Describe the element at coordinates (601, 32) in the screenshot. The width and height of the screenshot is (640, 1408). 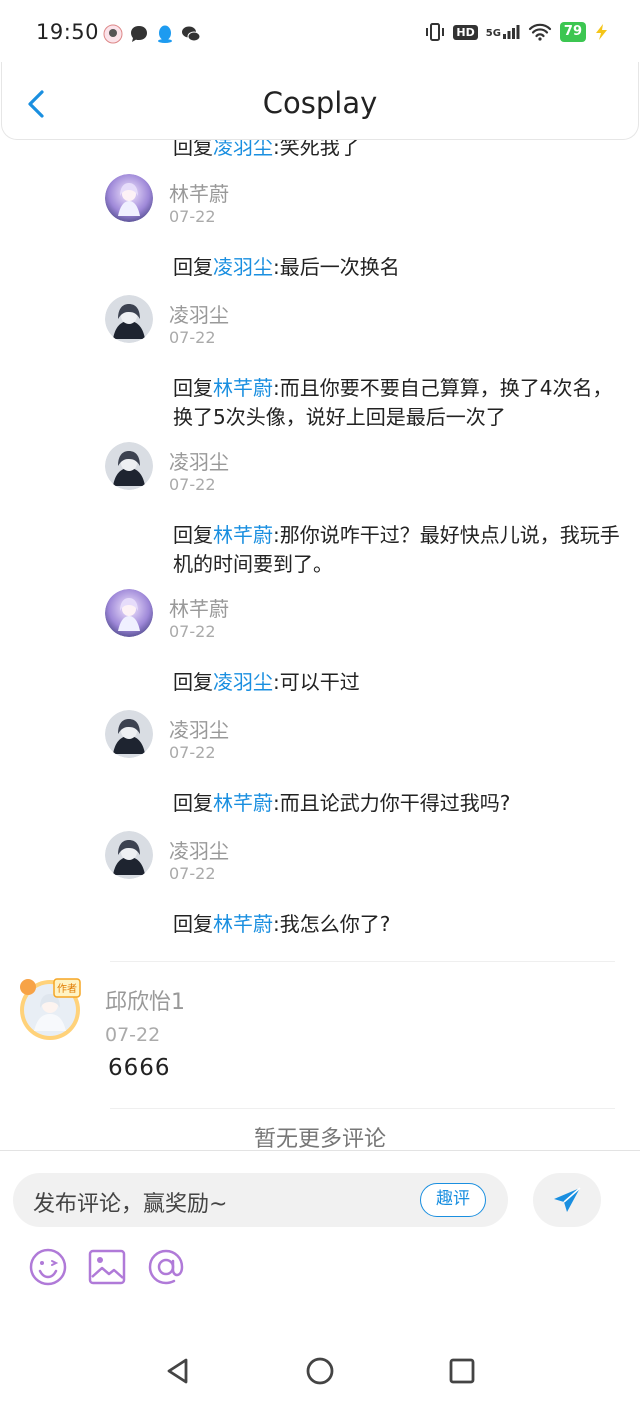
I see `charging-icon` at that location.